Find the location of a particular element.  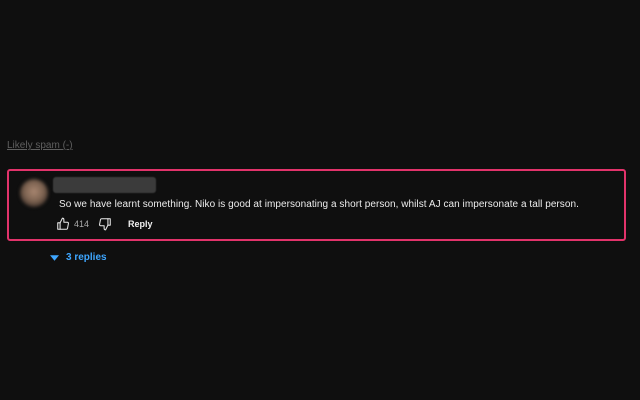

view-replies-toggle: 3 replies is located at coordinates (78, 257).